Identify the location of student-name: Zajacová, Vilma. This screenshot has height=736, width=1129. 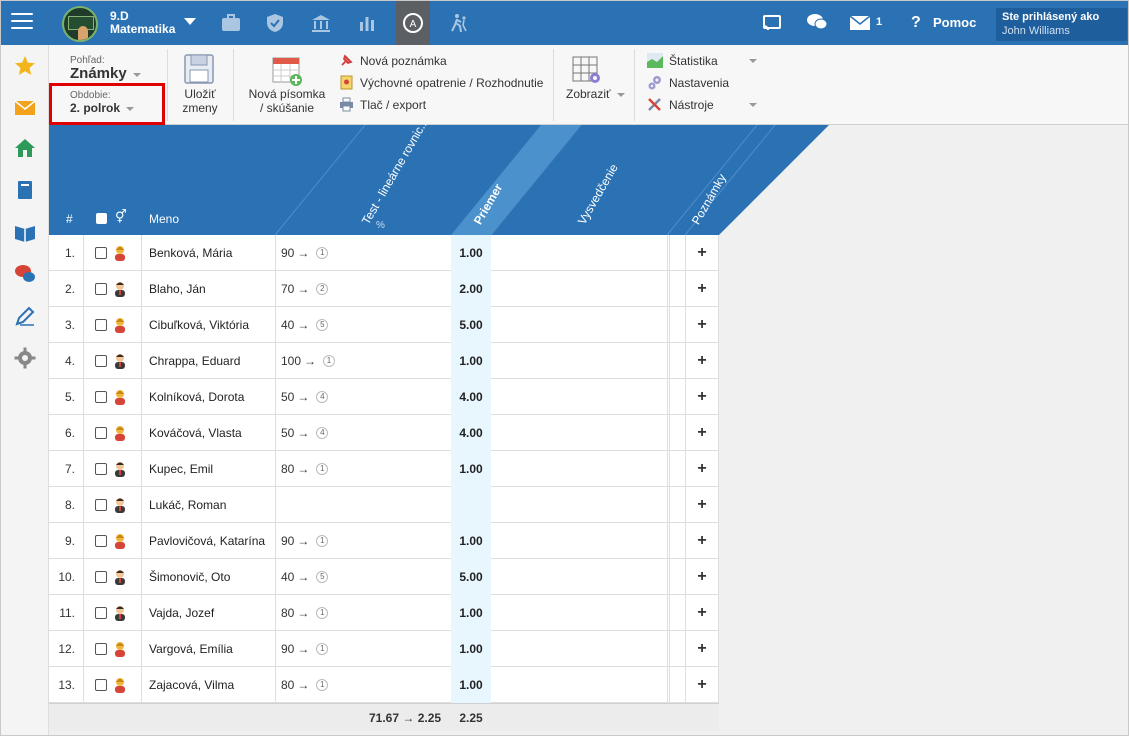
(212, 685).